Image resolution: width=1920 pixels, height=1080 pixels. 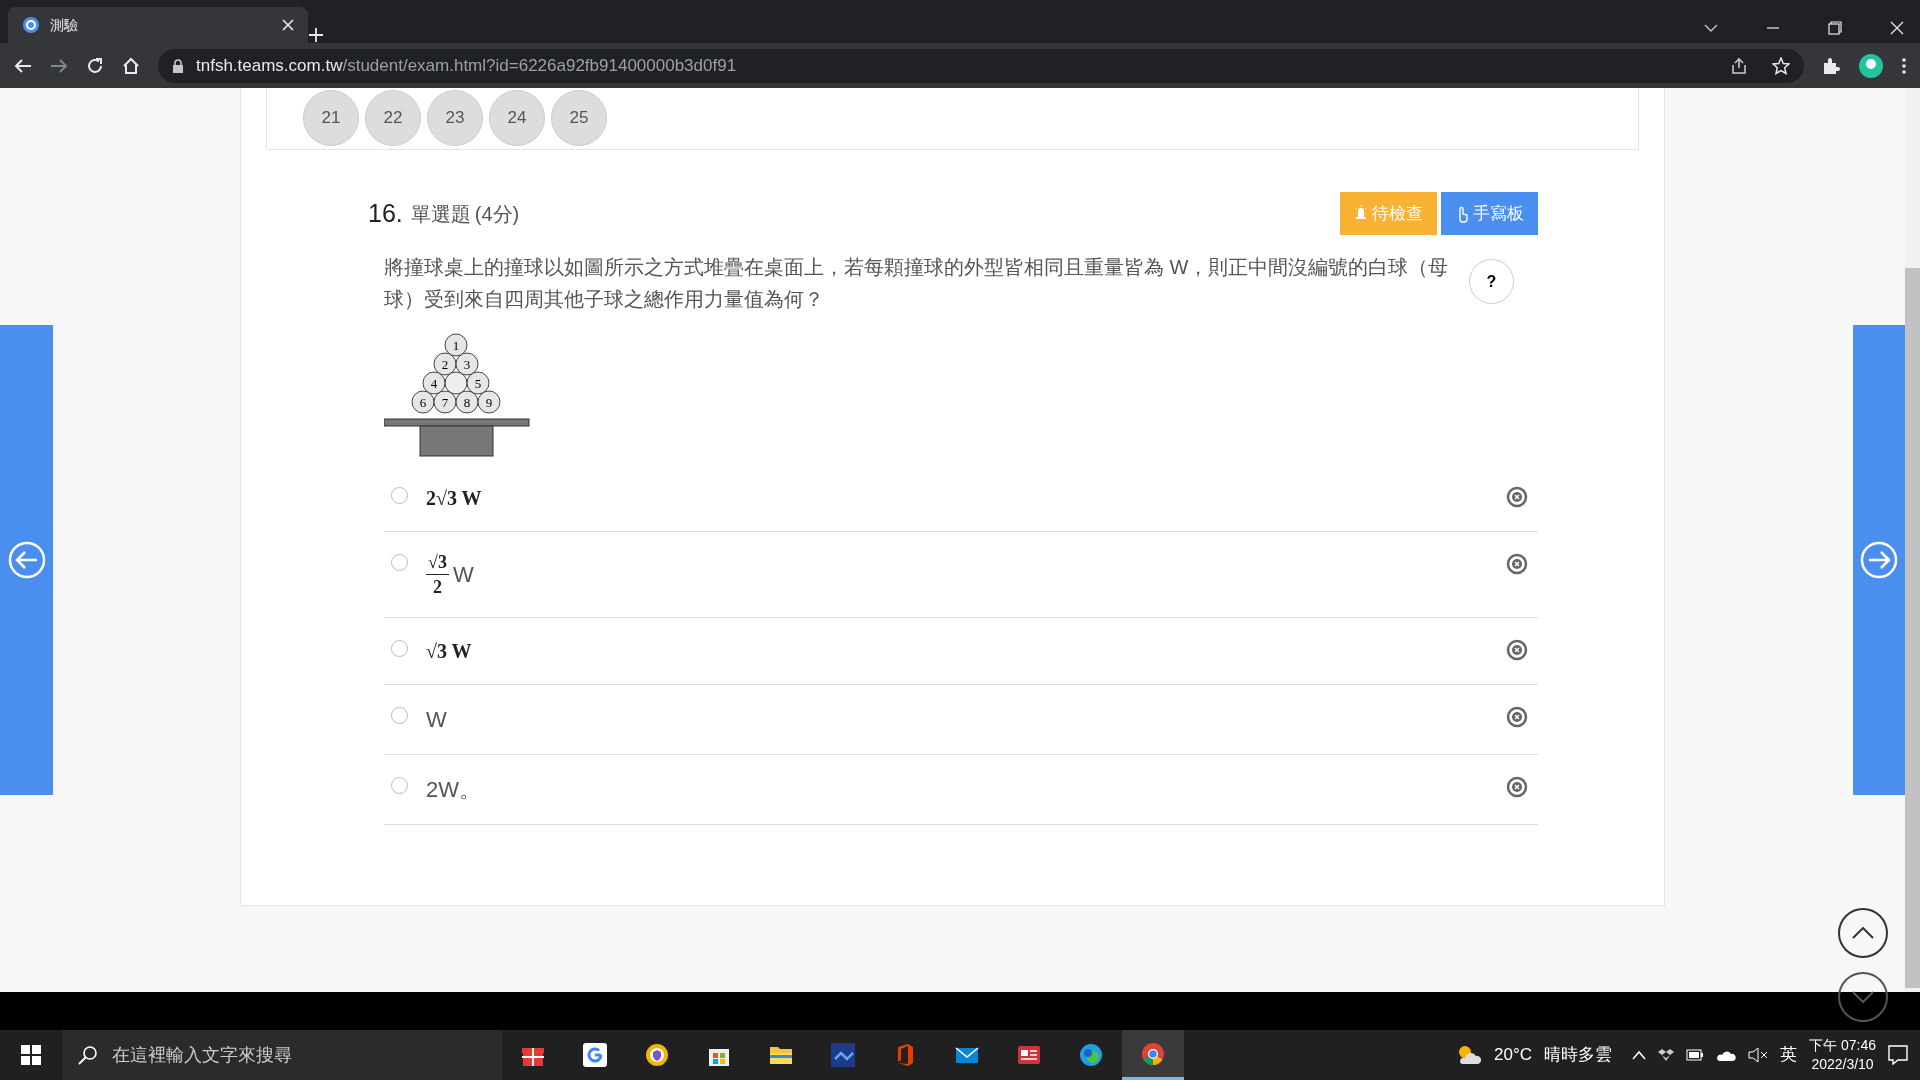 I want to click on help-button: ?, so click(x=1491, y=281).